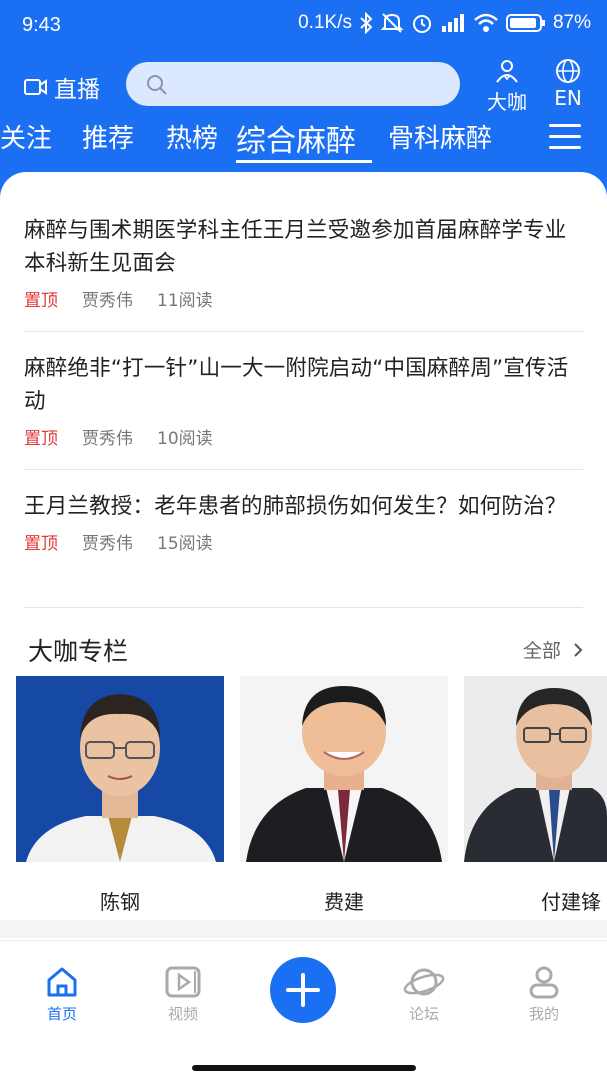  Describe the element at coordinates (568, 71) in the screenshot. I see `globe-icon` at that location.